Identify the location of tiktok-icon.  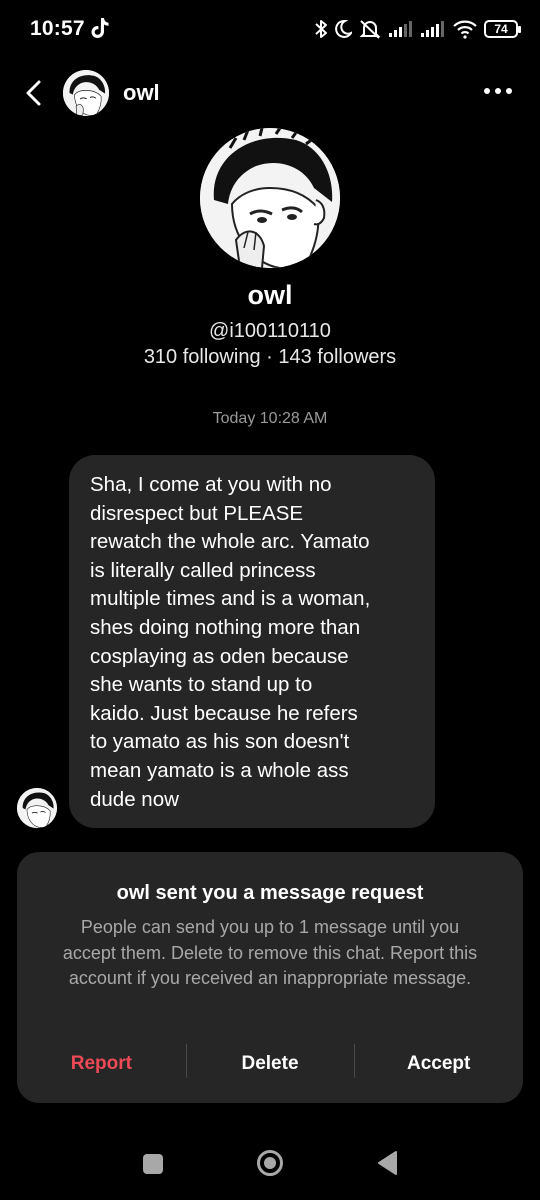
(100, 28).